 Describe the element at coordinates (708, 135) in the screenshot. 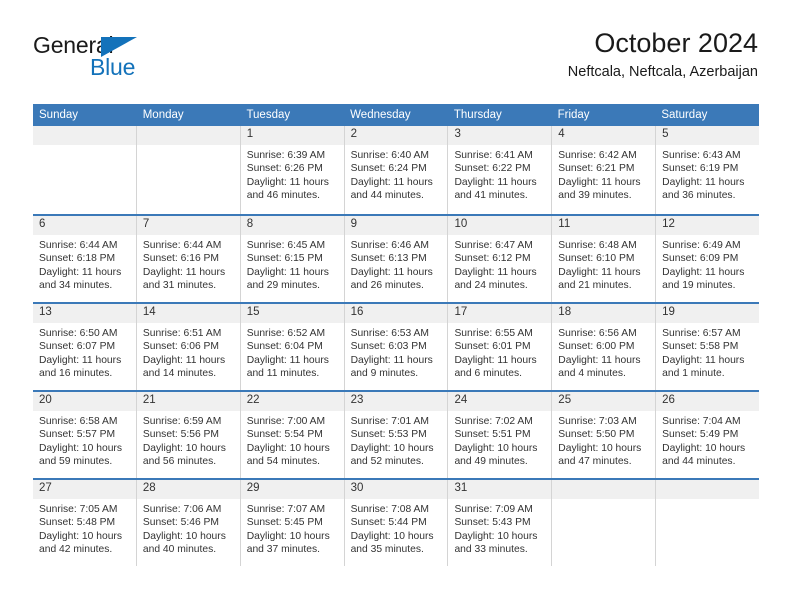

I see `day-number: 5` at that location.